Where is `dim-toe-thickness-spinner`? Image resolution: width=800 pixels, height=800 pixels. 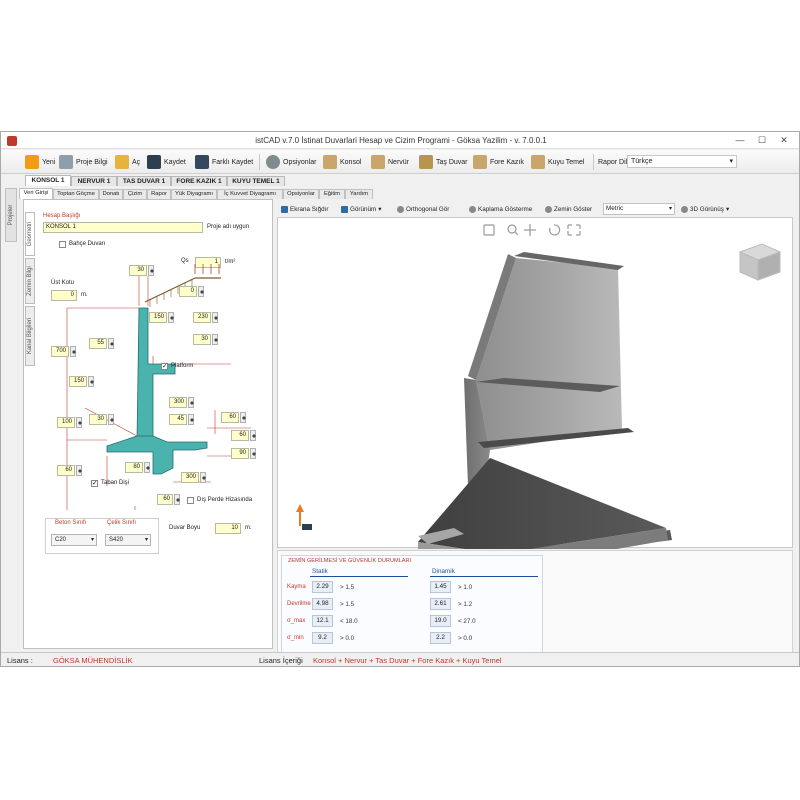
dim-toe-thickness-spinner is located at coordinates (79, 470).